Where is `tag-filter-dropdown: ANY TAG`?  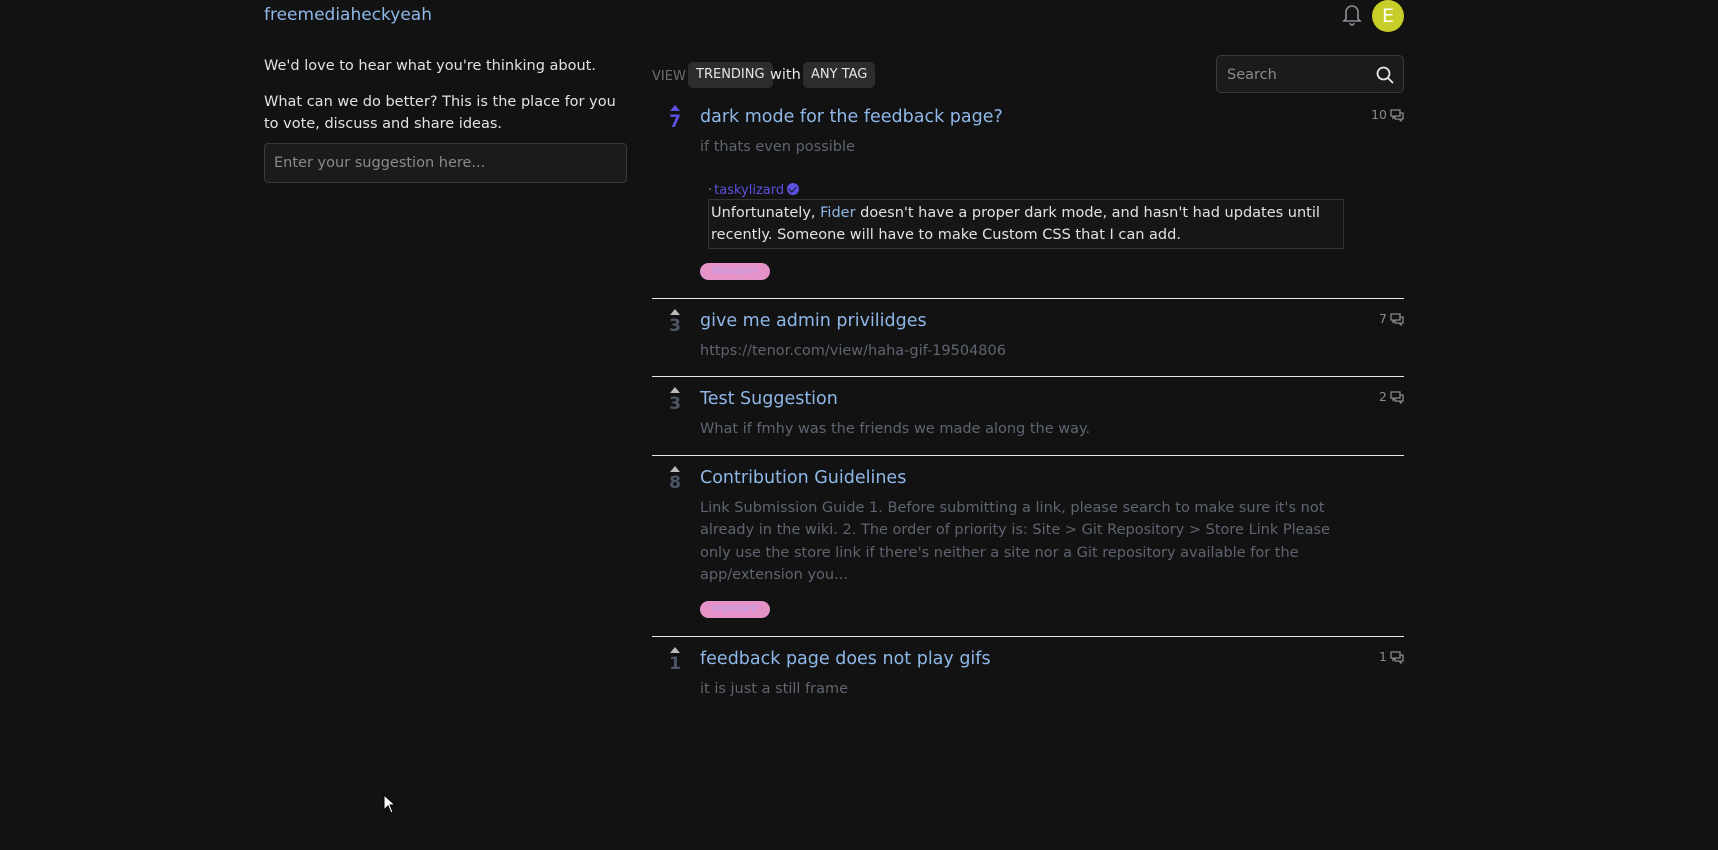
tag-filter-dropdown: ANY TAG is located at coordinates (839, 75).